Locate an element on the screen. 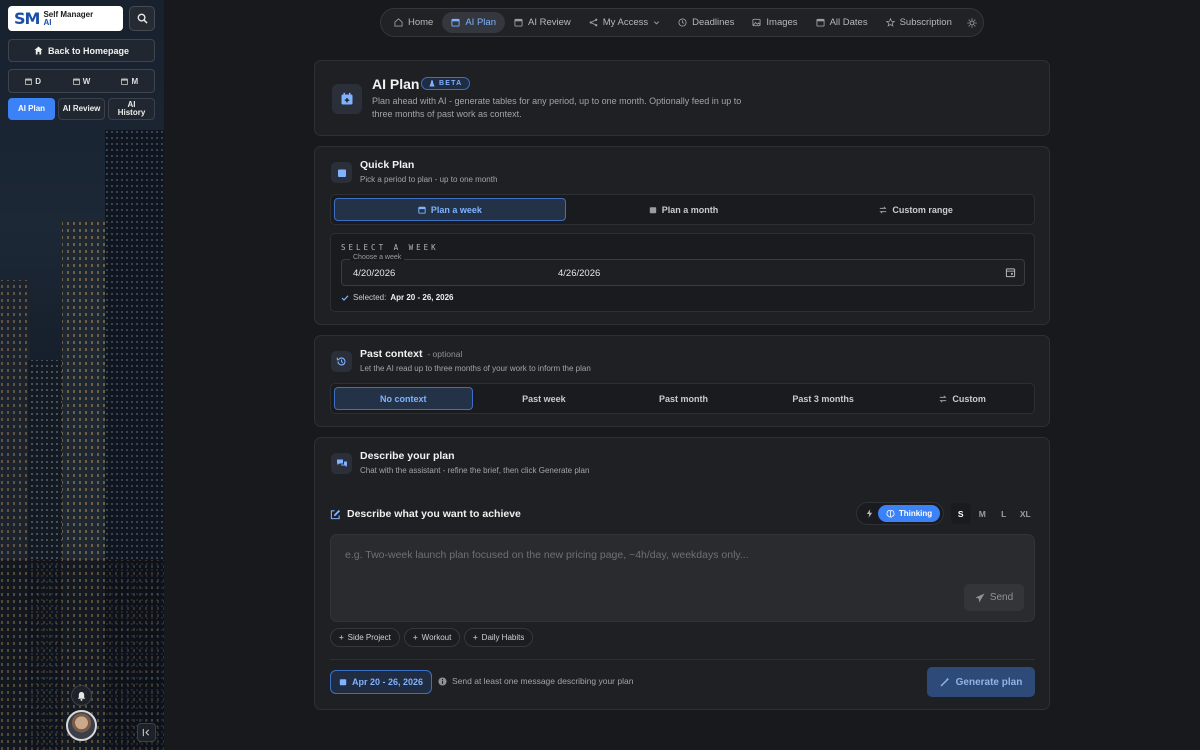 This screenshot has width=1200, height=750. flask-icon is located at coordinates (432, 83).